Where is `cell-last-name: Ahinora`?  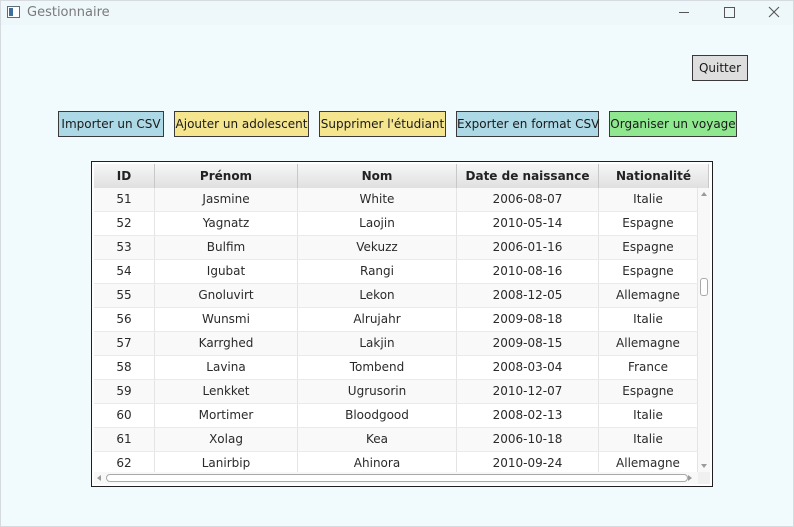
cell-last-name: Ahinora is located at coordinates (377, 462).